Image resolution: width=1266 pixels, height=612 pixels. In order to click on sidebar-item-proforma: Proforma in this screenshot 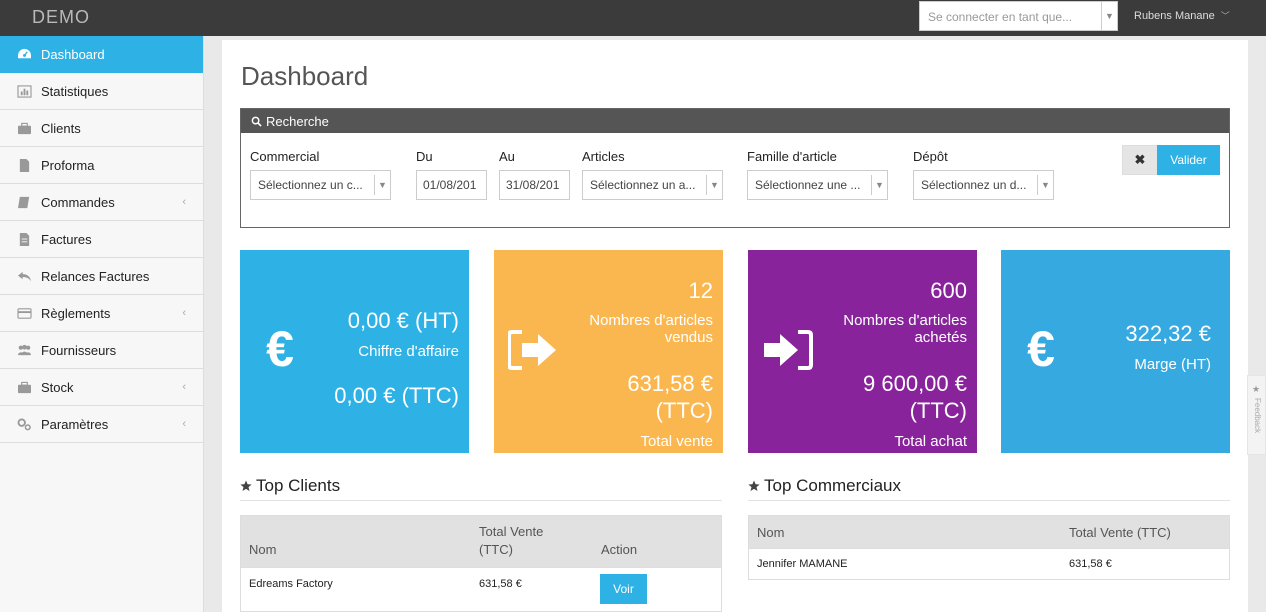, I will do `click(101, 165)`.